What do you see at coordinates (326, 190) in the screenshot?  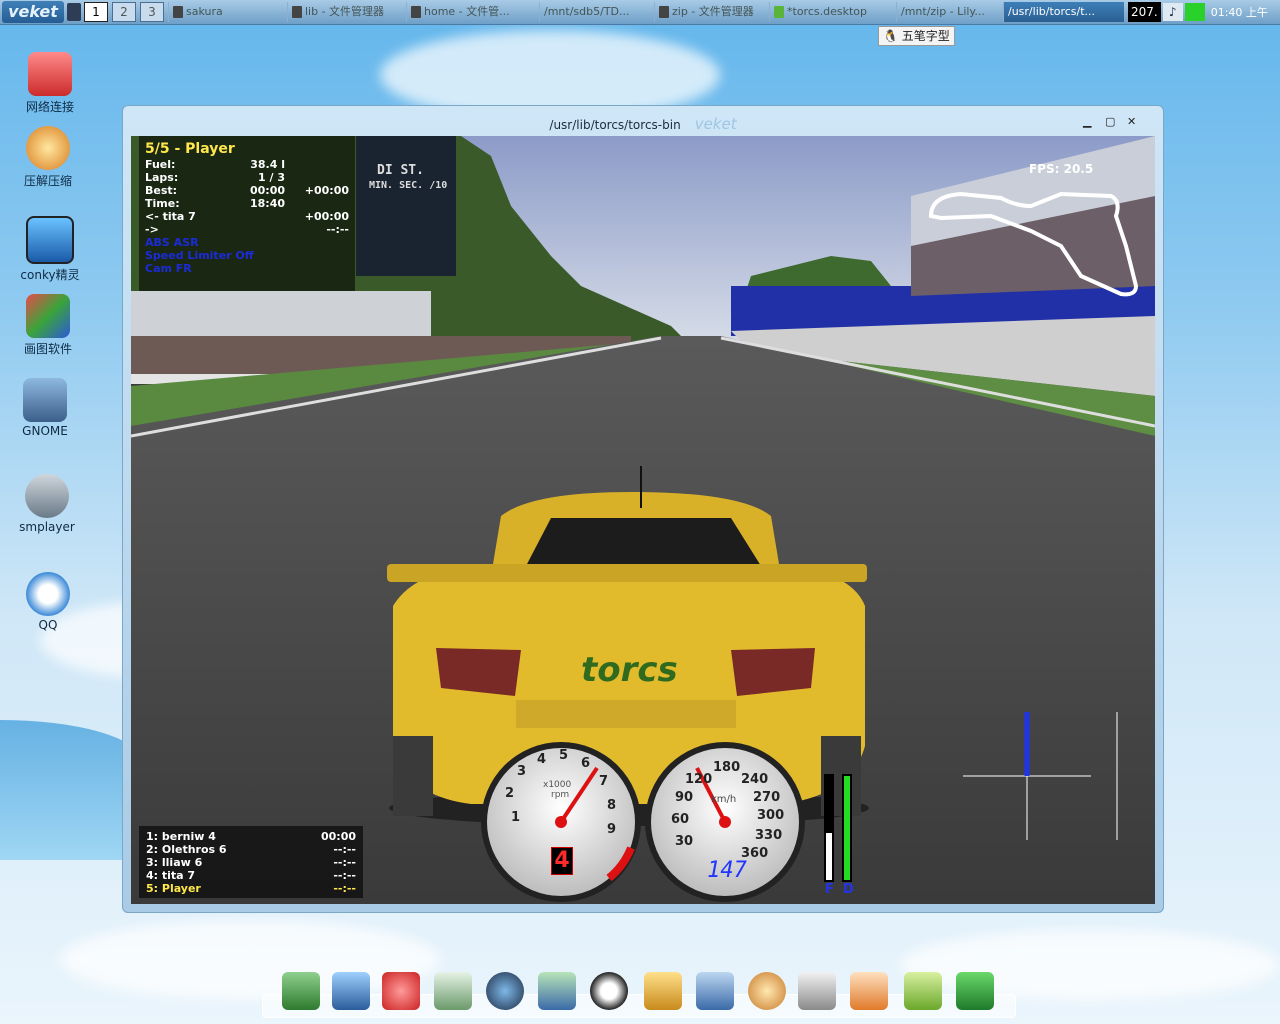 I see `best-diff: +00:00` at bounding box center [326, 190].